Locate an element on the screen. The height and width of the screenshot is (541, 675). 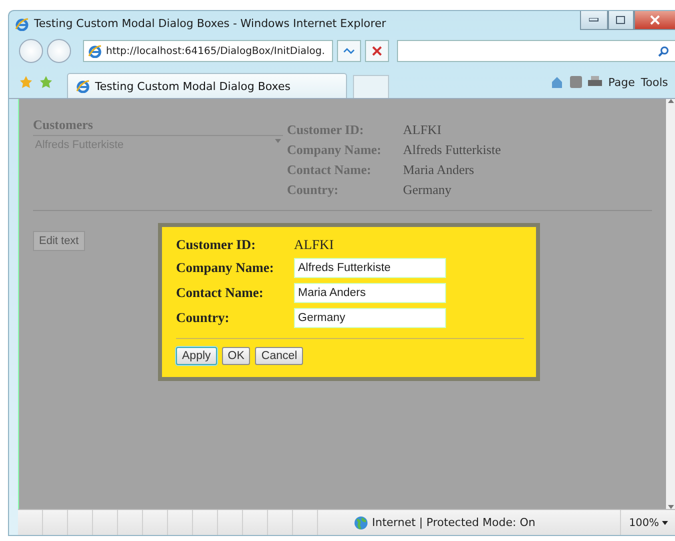
field-value: Germany is located at coordinates (427, 190).